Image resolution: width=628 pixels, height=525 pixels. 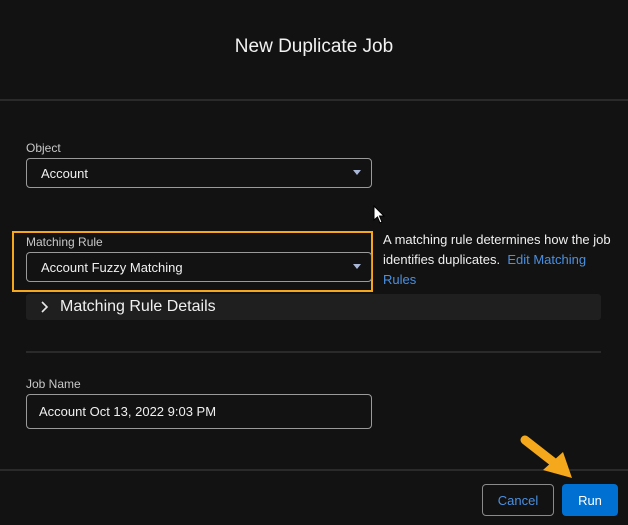 I want to click on matching-rule-value: Account Fuzzy Matching, so click(x=112, y=267).